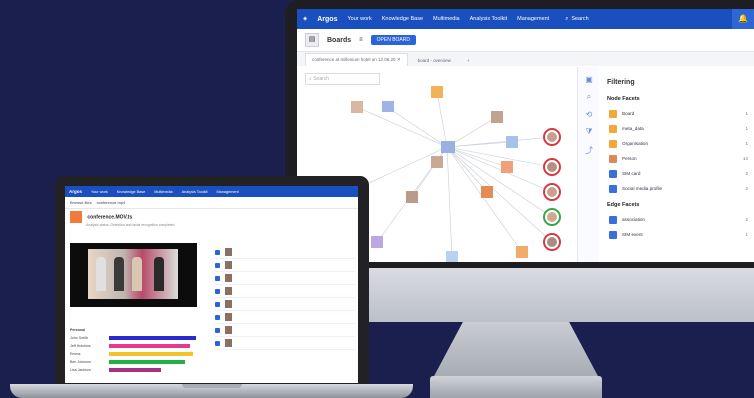 This screenshot has height=398, width=754. What do you see at coordinates (140, 338) in the screenshot?
I see `timeline-row: John Smith` at bounding box center [140, 338].